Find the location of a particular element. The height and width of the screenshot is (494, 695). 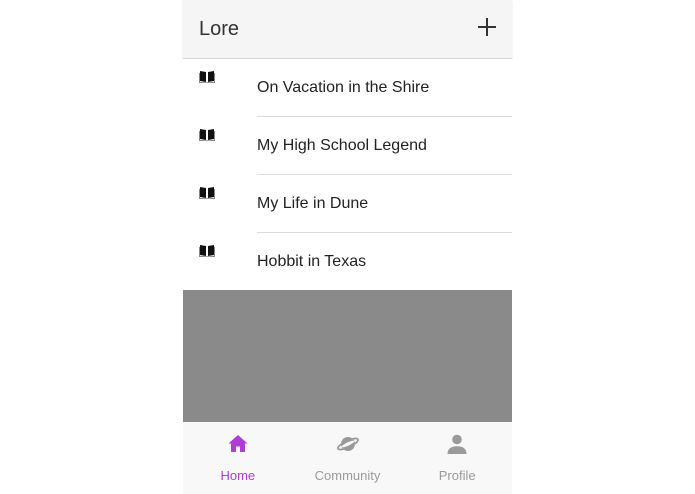

app-title: Lore is located at coordinates (219, 29).